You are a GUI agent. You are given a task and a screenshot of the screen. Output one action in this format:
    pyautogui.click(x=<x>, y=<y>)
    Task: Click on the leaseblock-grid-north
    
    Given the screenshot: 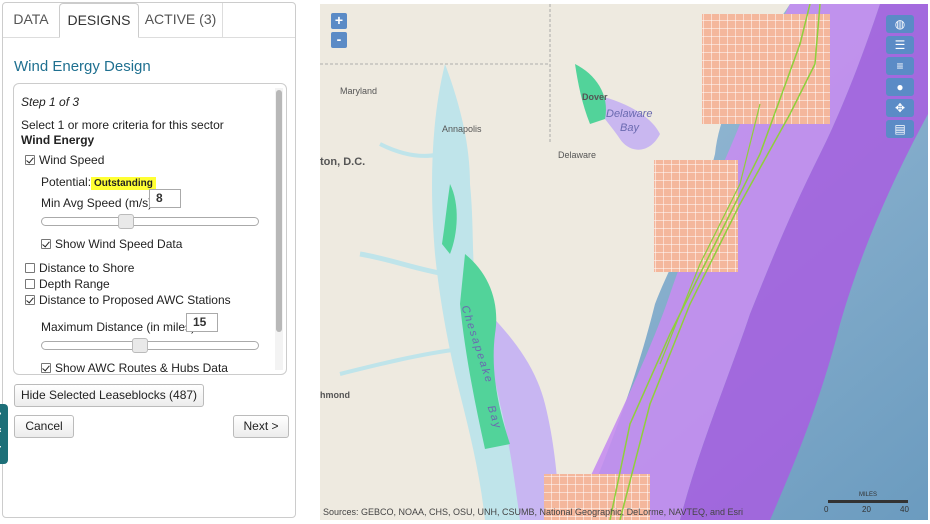 What is the action you would take?
    pyautogui.click(x=766, y=69)
    